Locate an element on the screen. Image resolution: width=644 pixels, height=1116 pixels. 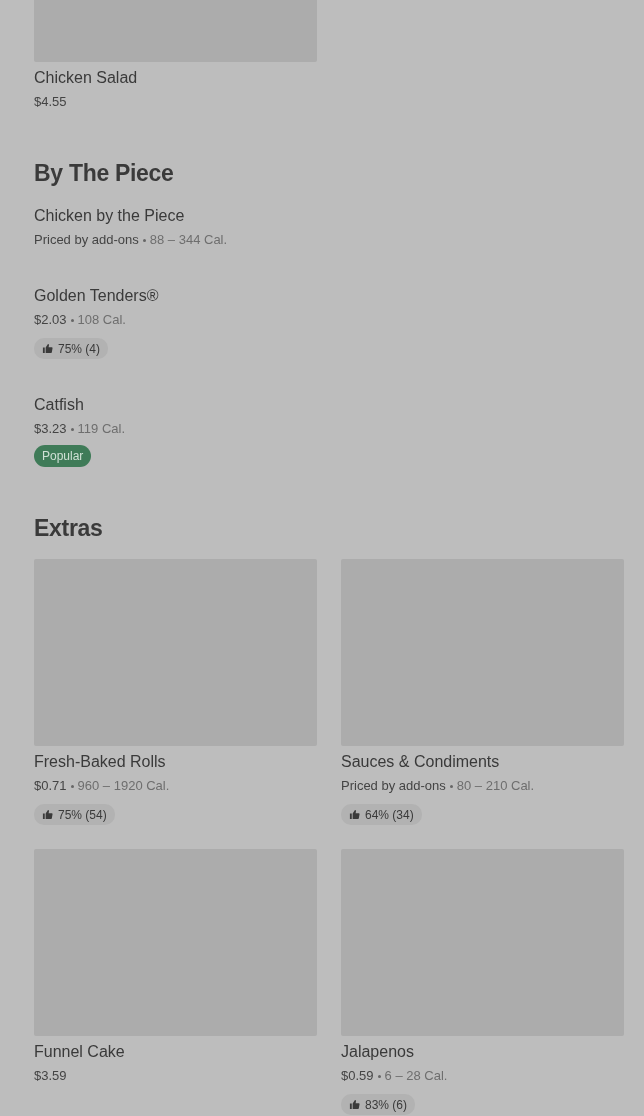
section-heading: By The Piece is located at coordinates (104, 173).